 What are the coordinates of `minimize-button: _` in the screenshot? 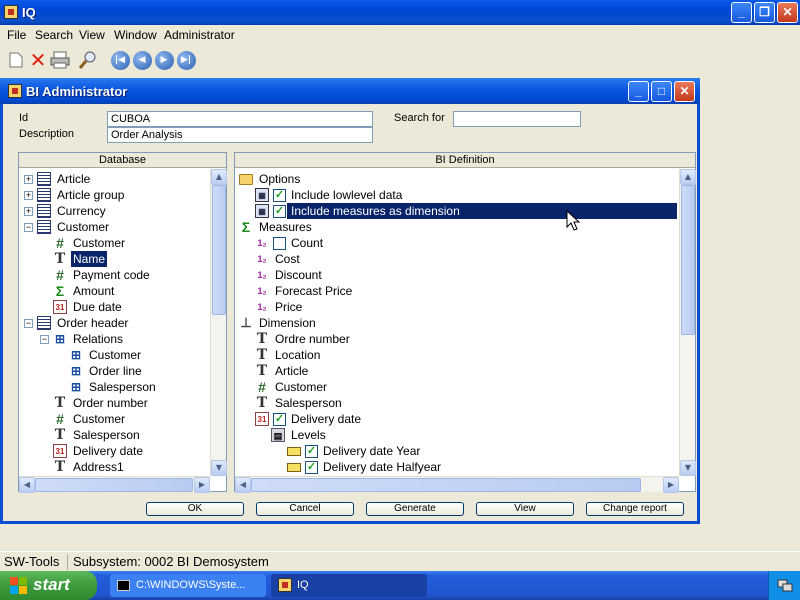 It's located at (741, 12).